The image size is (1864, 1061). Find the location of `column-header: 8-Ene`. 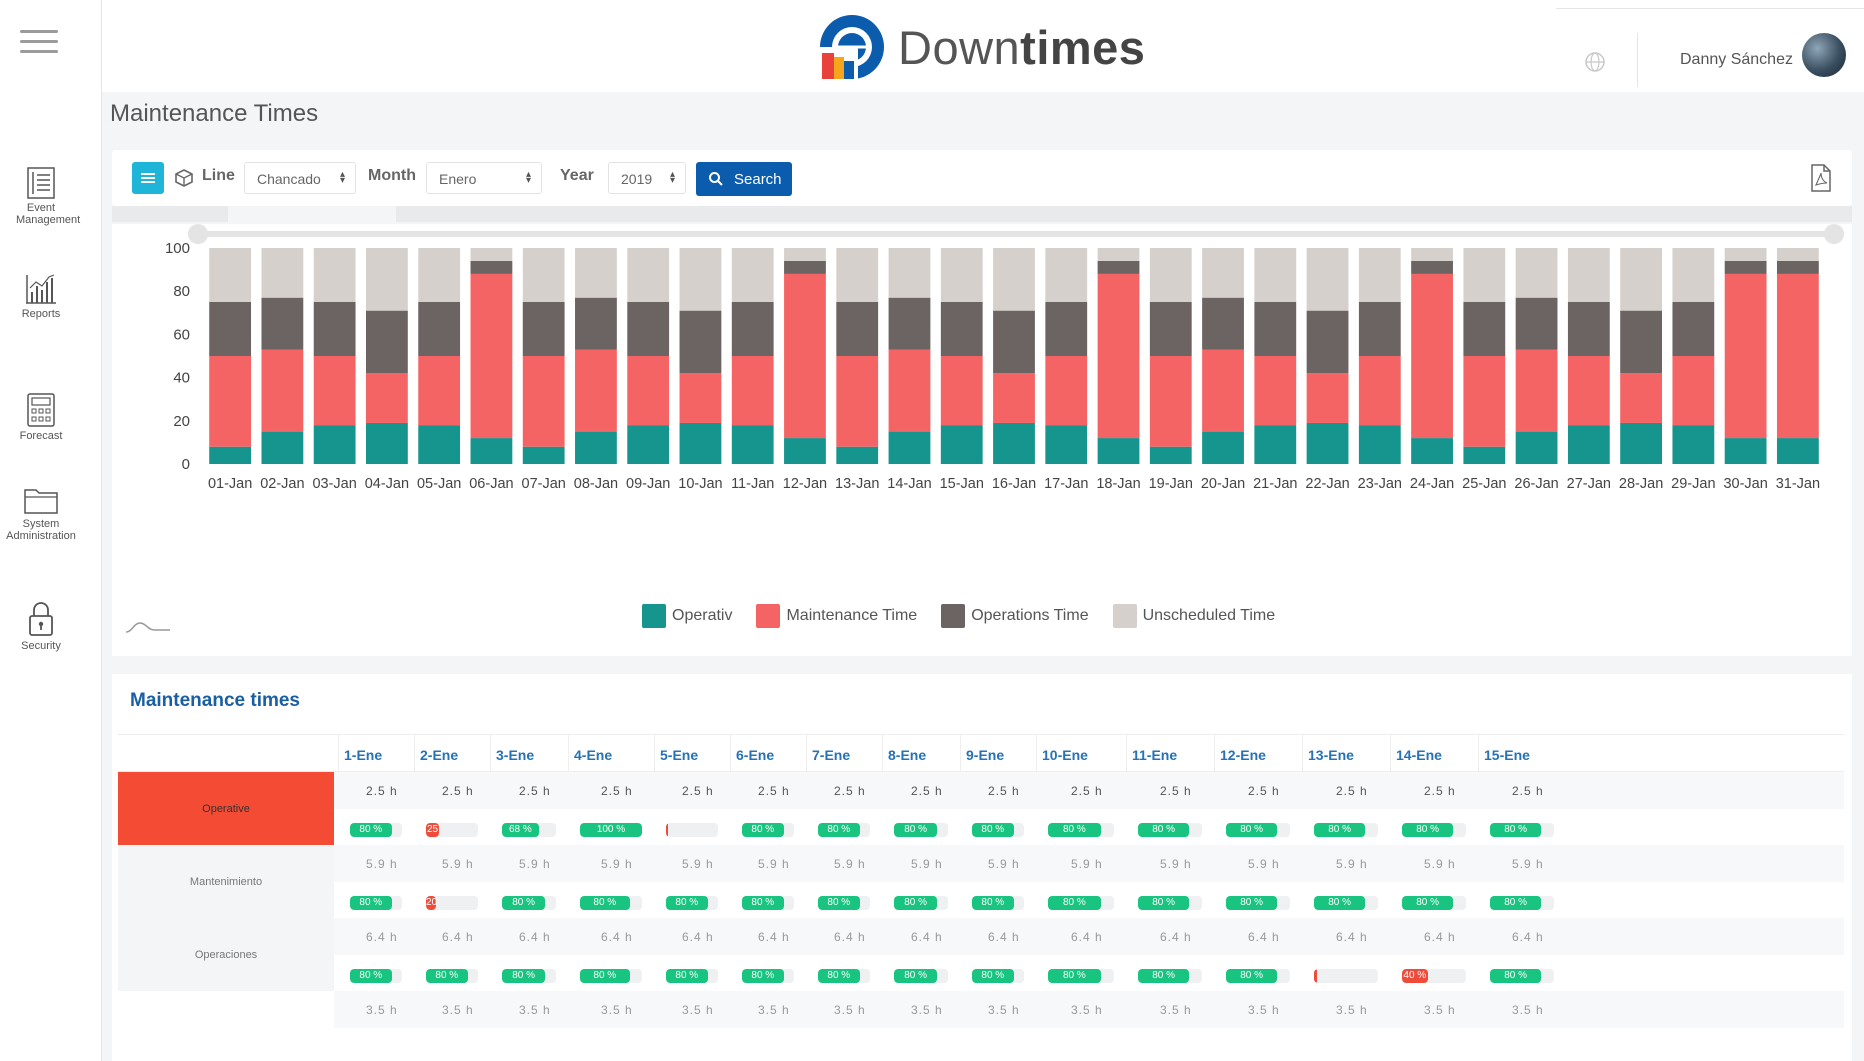

column-header: 8-Ene is located at coordinates (907, 755).